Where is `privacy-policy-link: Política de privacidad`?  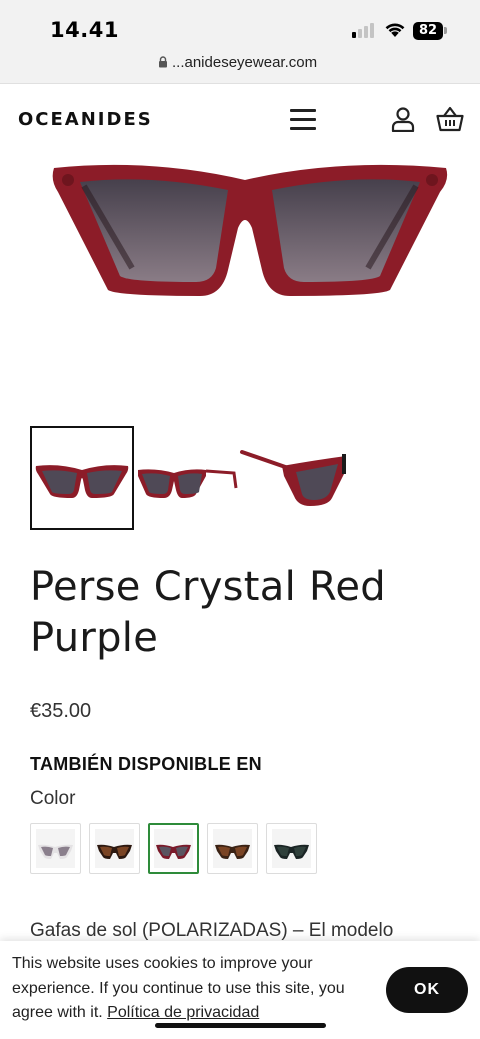 privacy-policy-link: Política de privacidad is located at coordinates (183, 1012).